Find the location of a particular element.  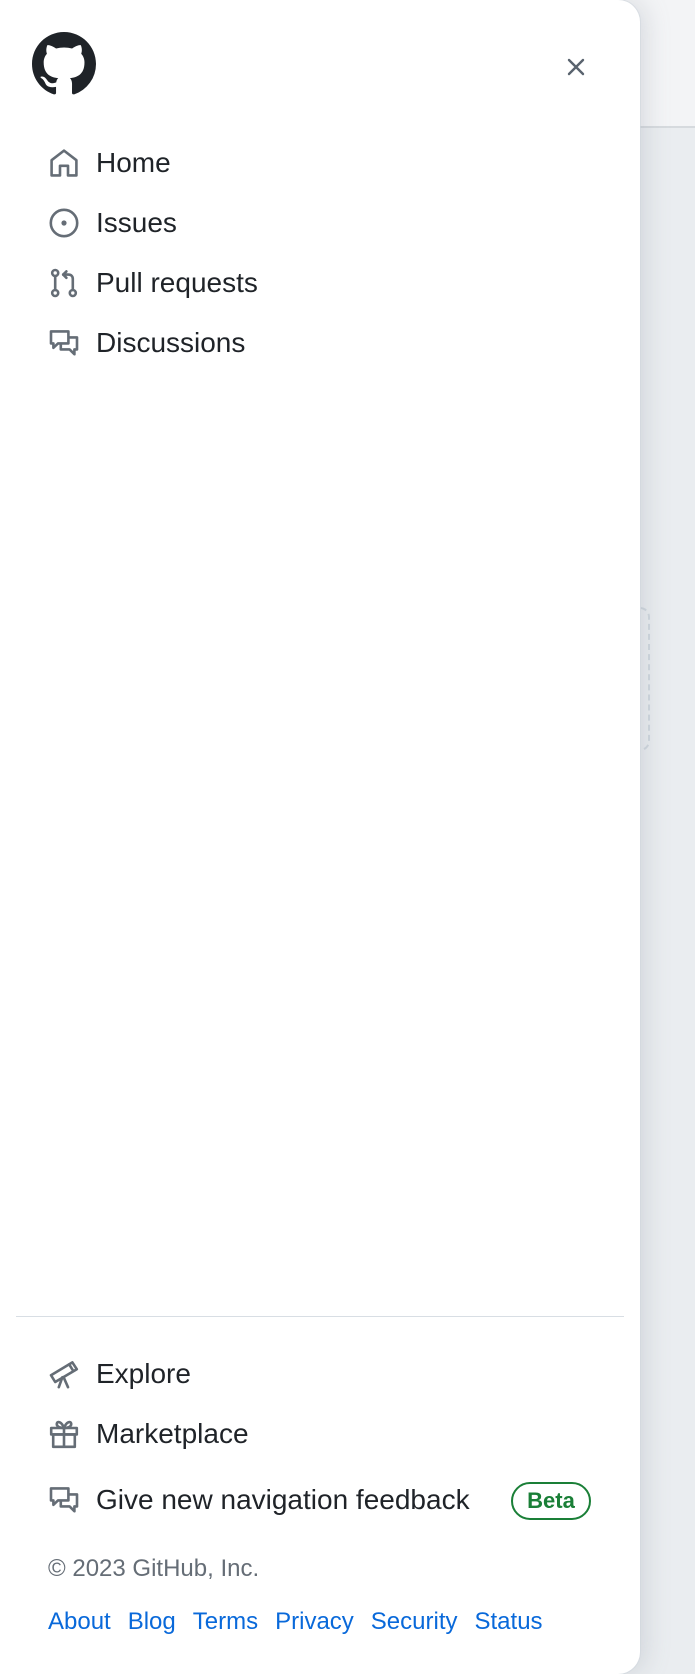

beta-badge: Beta is located at coordinates (551, 1501).